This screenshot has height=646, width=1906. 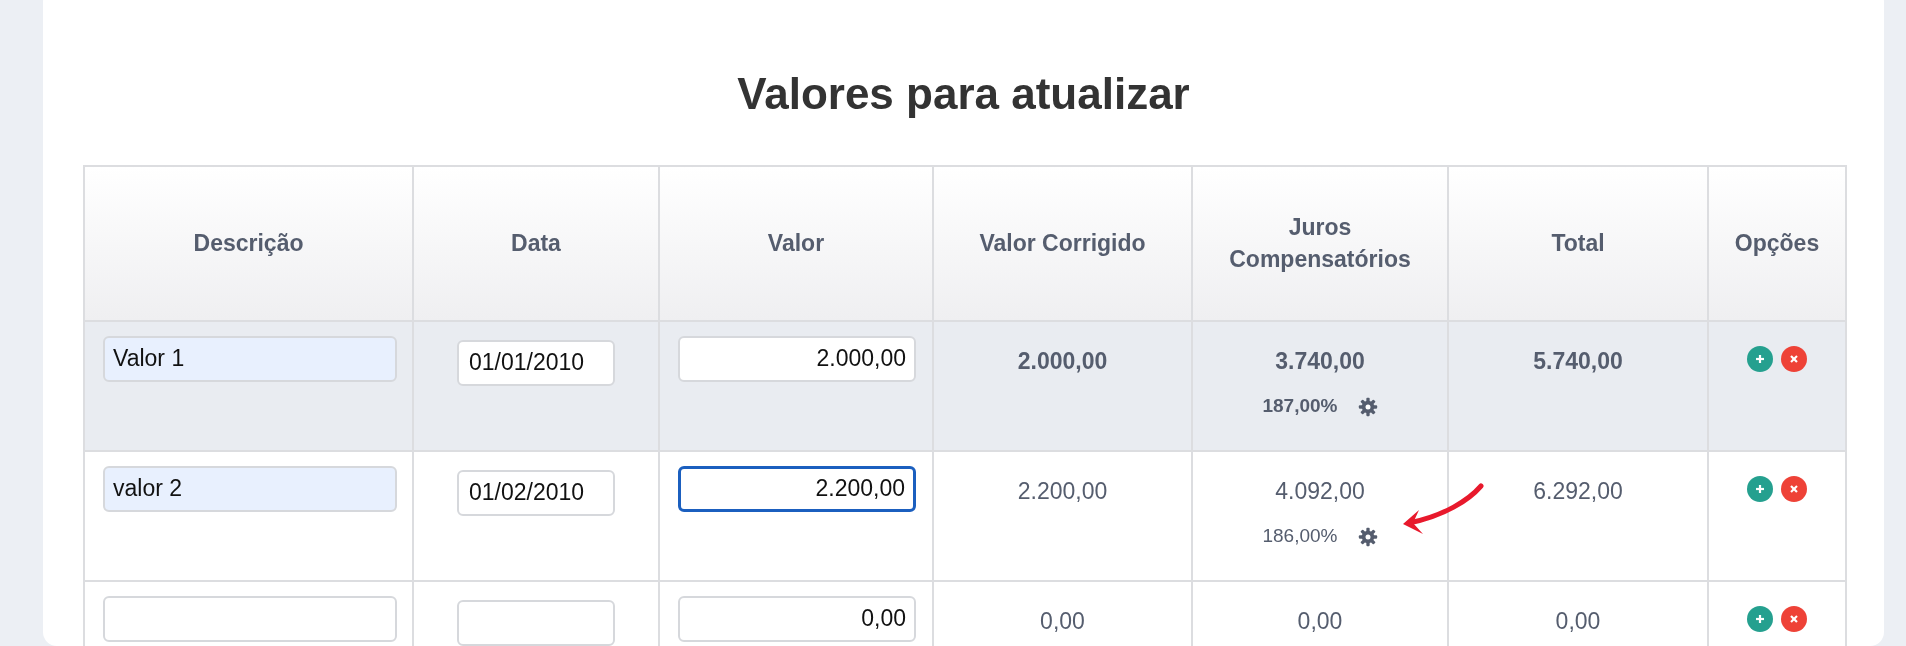 I want to click on interest-value: 4.092,00, so click(x=1320, y=491).